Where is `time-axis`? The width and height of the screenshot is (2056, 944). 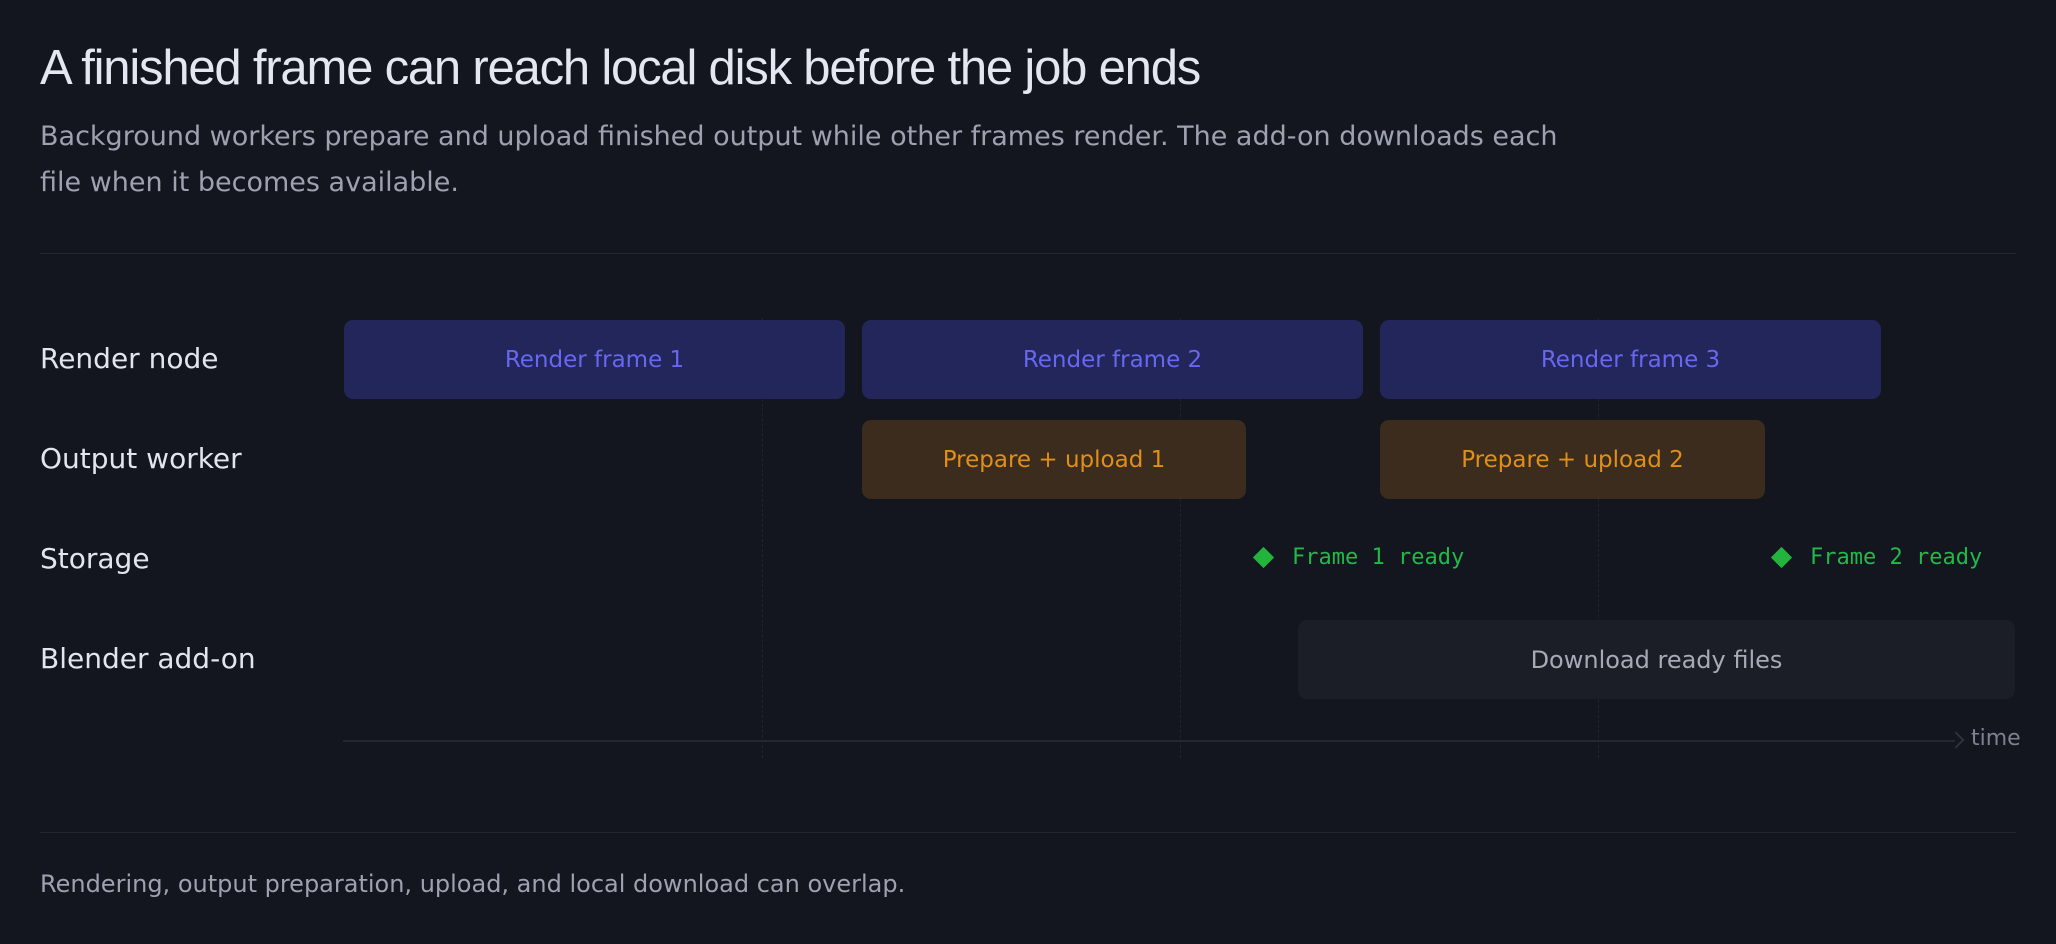 time-axis is located at coordinates (1149, 741).